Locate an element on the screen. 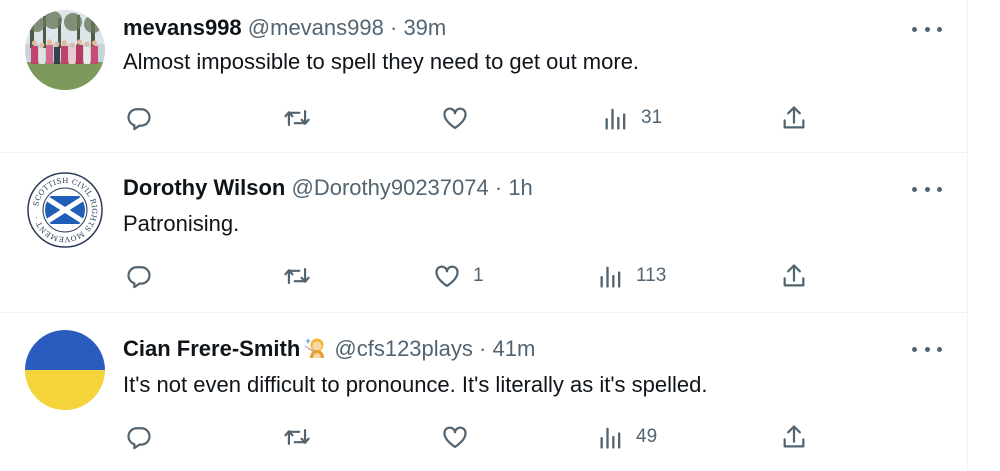  tweet-header: mevans998 @mevans998 · 39m is located at coordinates (284, 28).